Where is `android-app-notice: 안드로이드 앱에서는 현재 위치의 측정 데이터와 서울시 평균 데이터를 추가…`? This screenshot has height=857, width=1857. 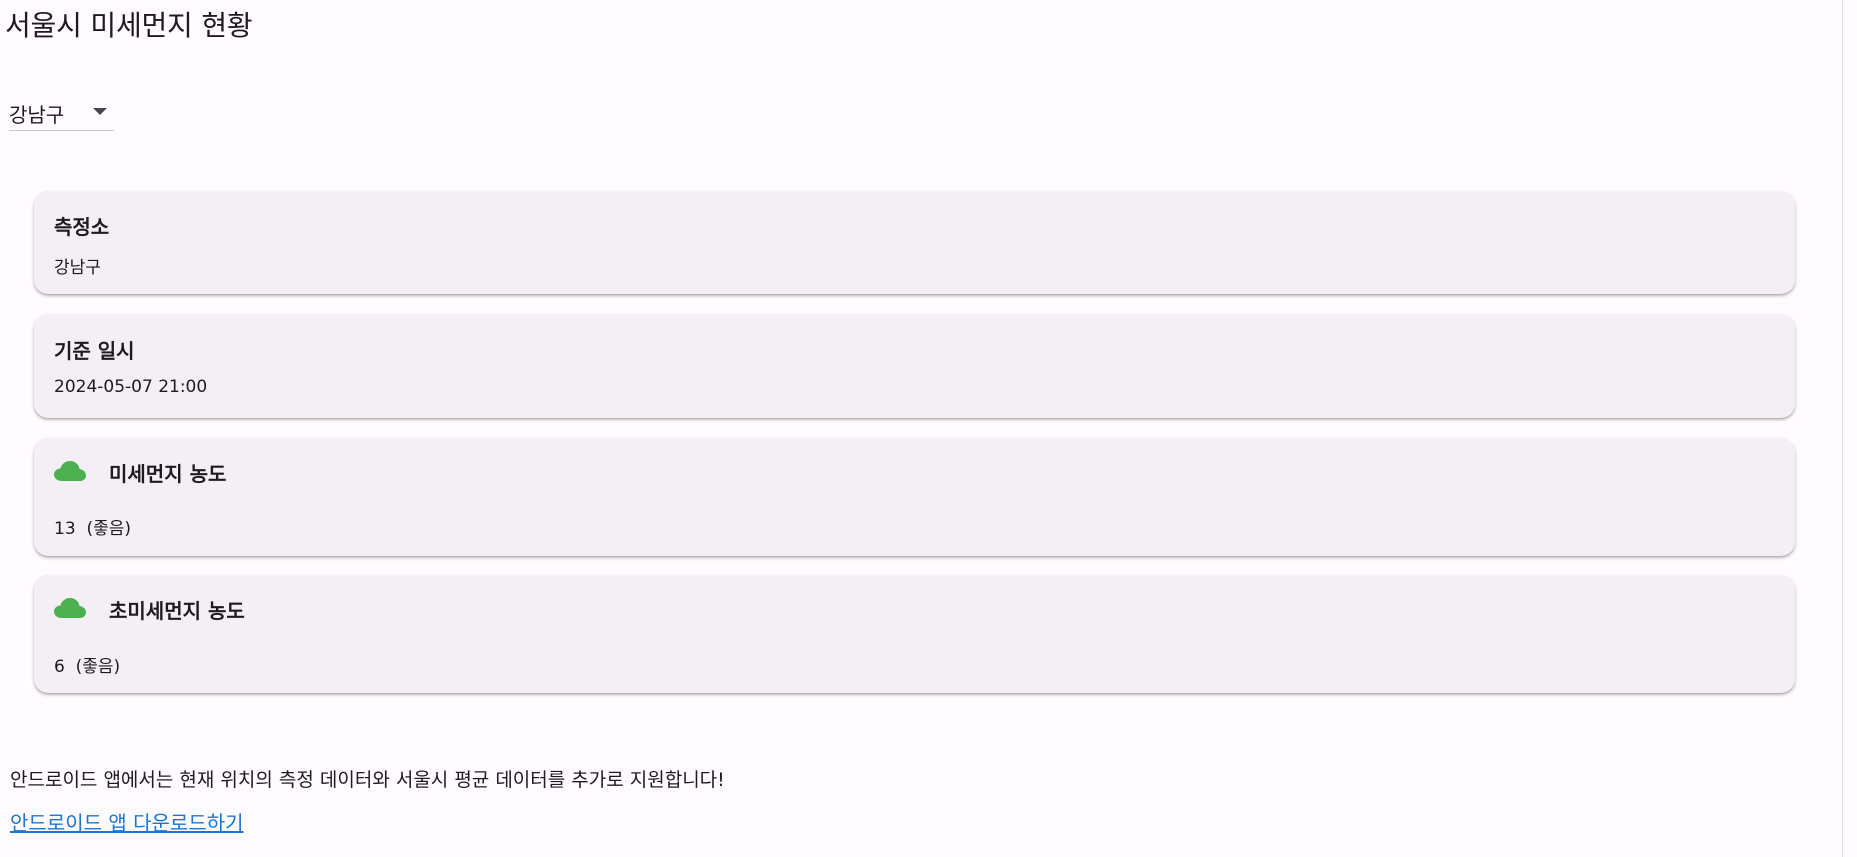
android-app-notice: 안드로이드 앱에서는 현재 위치의 측정 데이터와 서울시 평균 데이터를 추가… is located at coordinates (367, 780).